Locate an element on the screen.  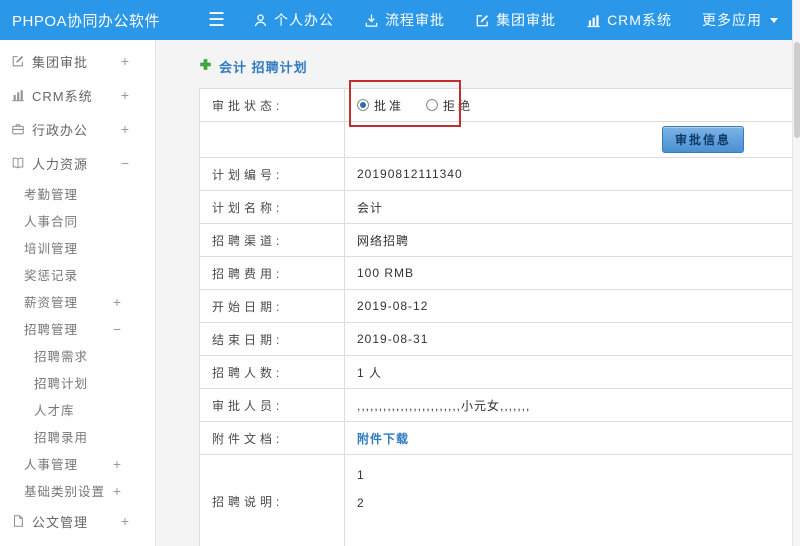
row-attachment: 附件文档: 附件下载 is located at coordinates (498, 438).